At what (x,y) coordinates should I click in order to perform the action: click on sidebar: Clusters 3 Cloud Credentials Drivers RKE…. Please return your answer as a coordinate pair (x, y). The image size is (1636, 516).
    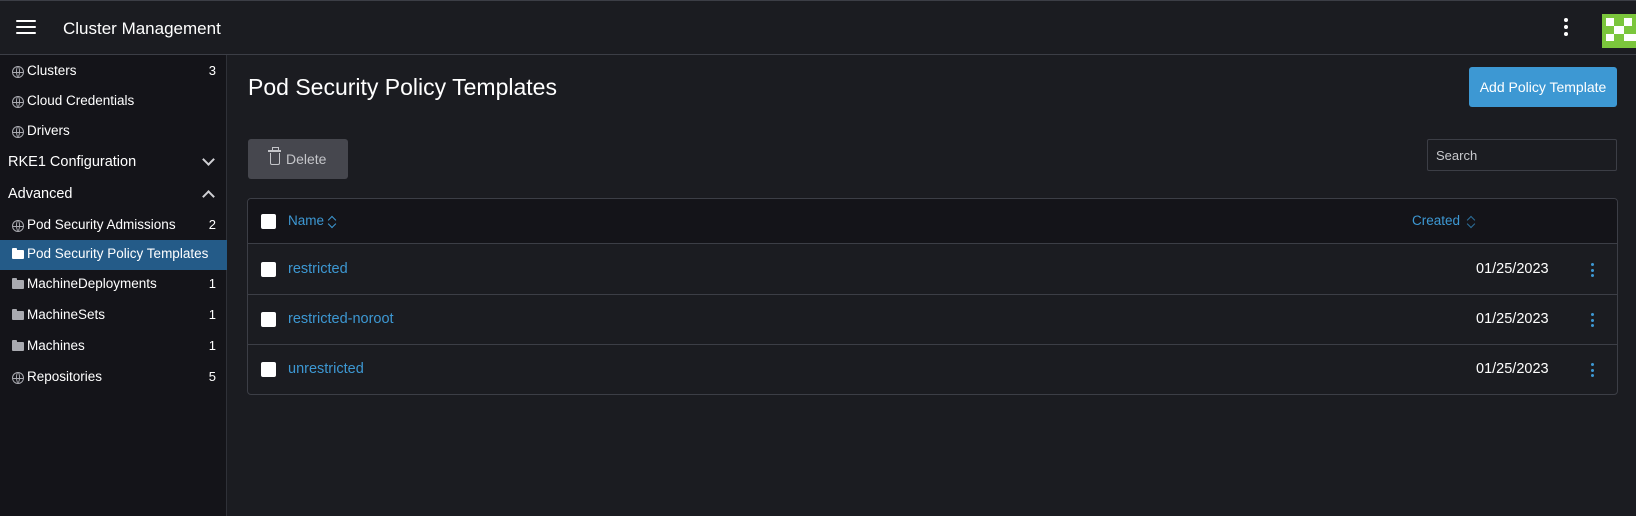
    Looking at the image, I should click on (113, 285).